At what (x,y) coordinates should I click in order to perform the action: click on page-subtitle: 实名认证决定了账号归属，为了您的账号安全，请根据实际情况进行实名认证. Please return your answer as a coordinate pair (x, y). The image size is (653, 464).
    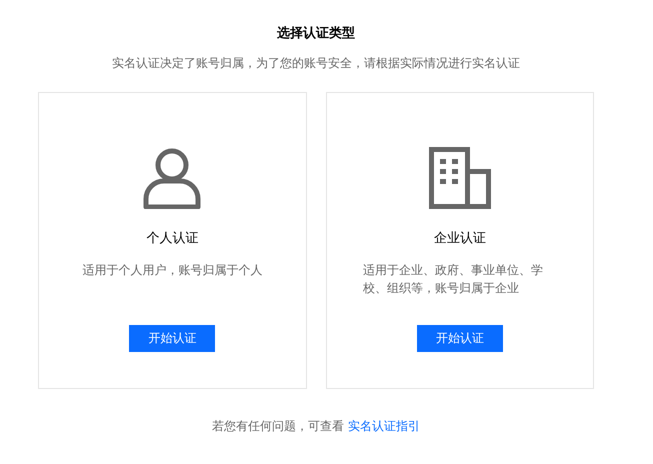
    Looking at the image, I should click on (316, 63).